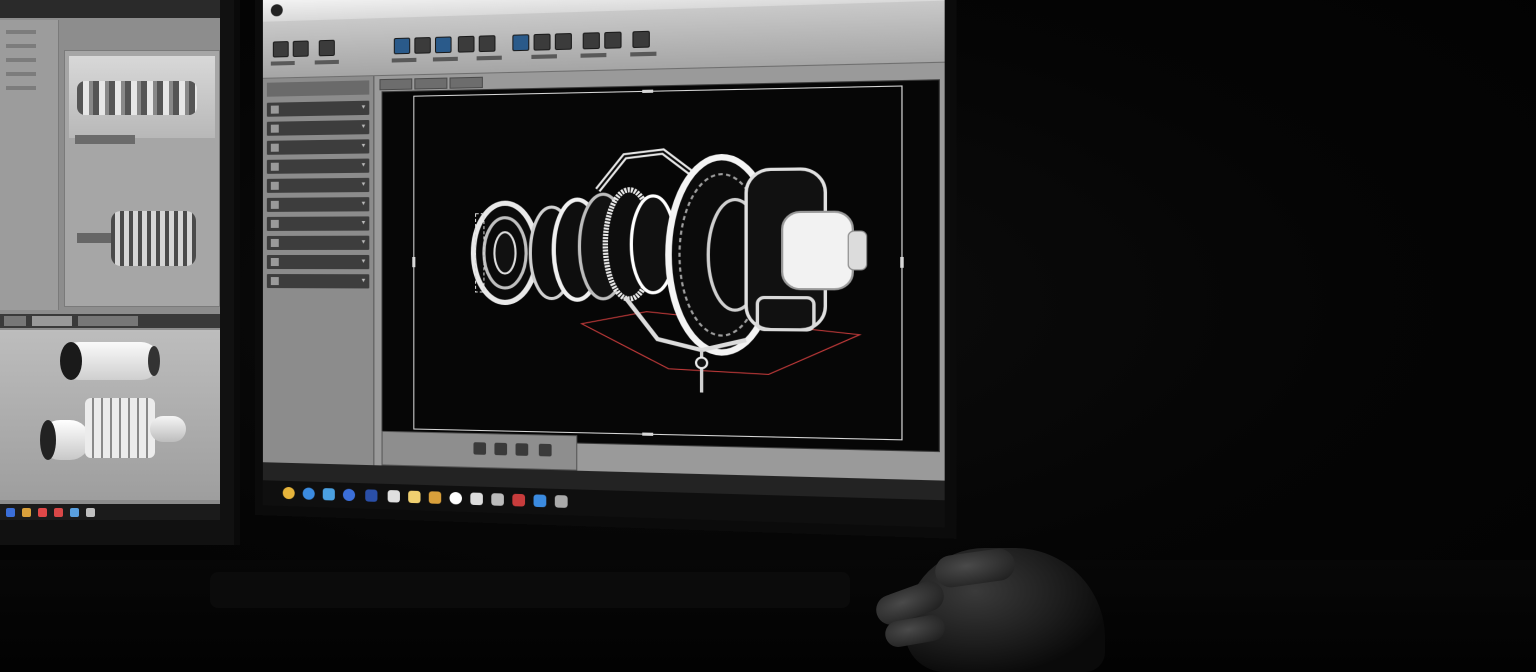 The height and width of the screenshot is (672, 1536). Describe the element at coordinates (154, 361) in the screenshot. I see `cylinder-end` at that location.